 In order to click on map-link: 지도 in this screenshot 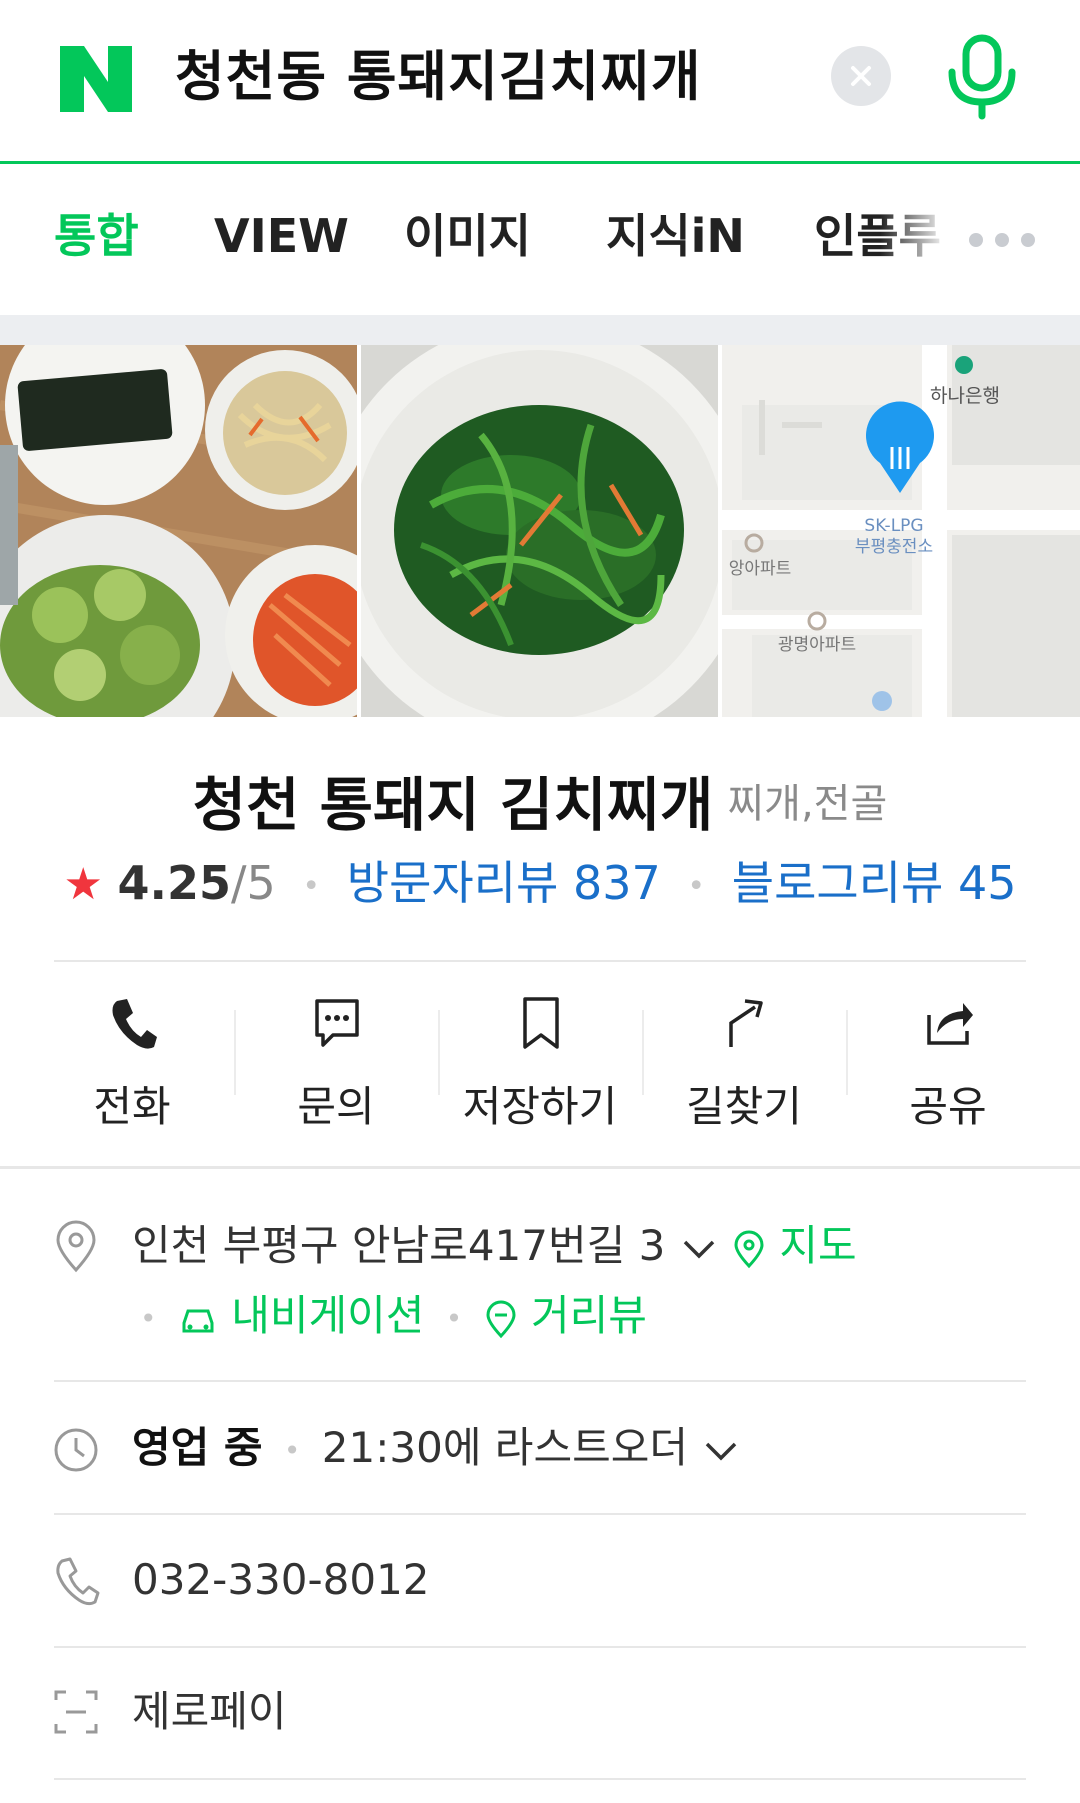, I will do `click(794, 1245)`.